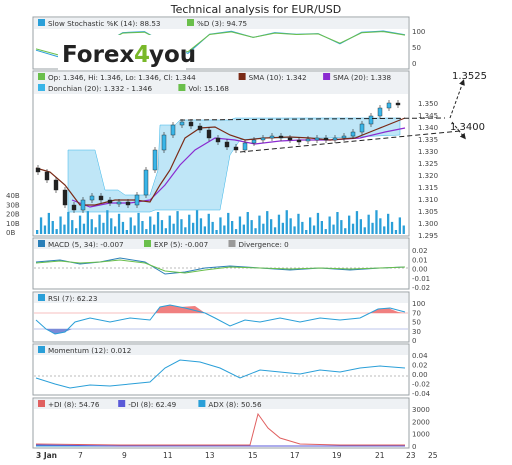  Describe the element at coordinates (295, 455) in the screenshot. I see `x-tick-label: 17` at that location.